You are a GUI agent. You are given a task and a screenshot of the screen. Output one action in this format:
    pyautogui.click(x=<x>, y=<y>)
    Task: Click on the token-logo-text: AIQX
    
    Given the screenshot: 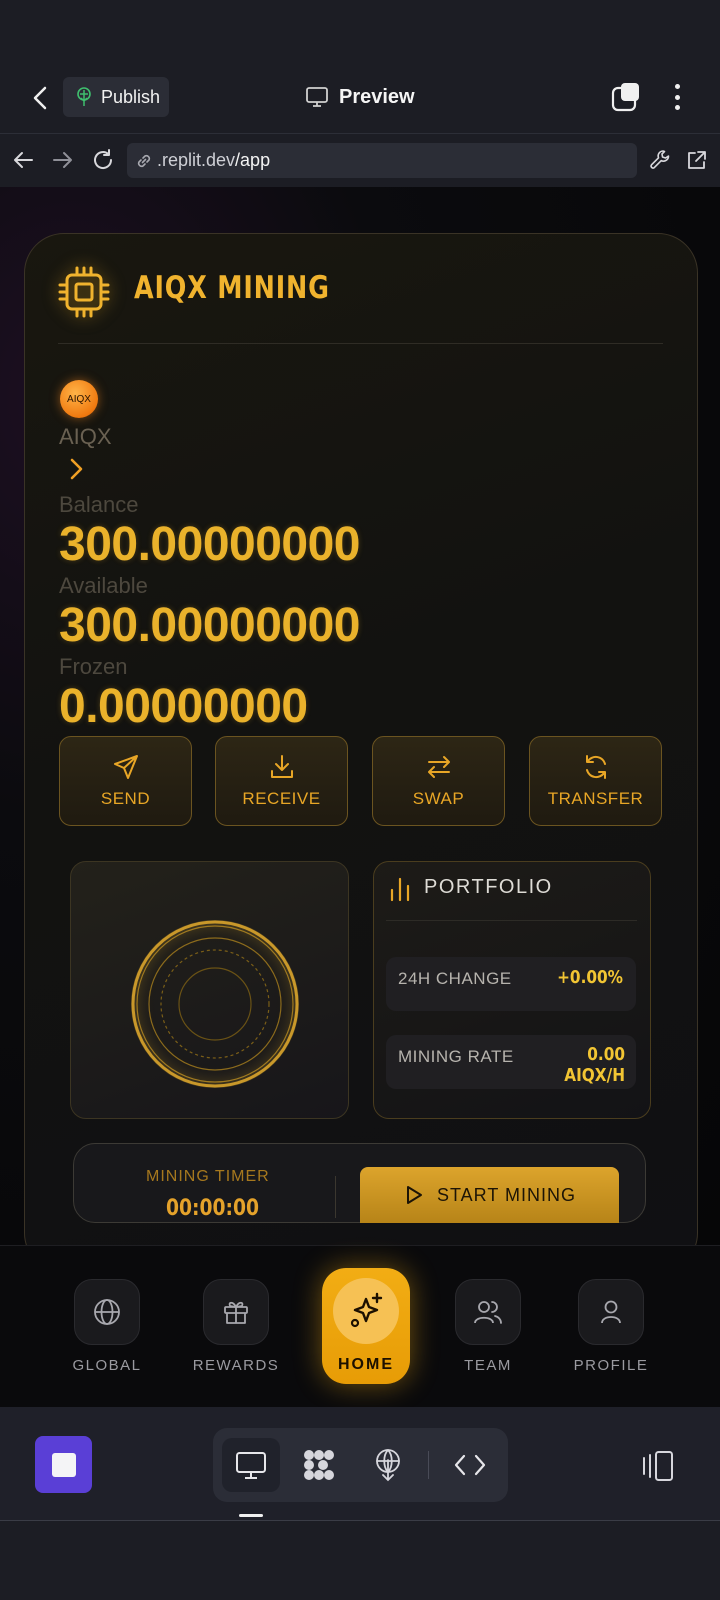 What is the action you would take?
    pyautogui.click(x=79, y=399)
    